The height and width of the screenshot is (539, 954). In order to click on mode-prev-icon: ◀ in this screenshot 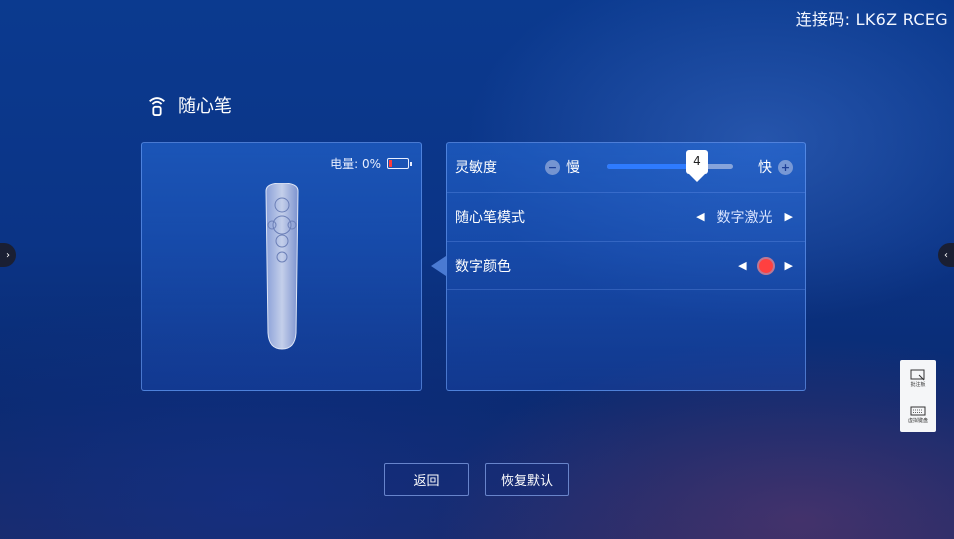, I will do `click(700, 216)`.